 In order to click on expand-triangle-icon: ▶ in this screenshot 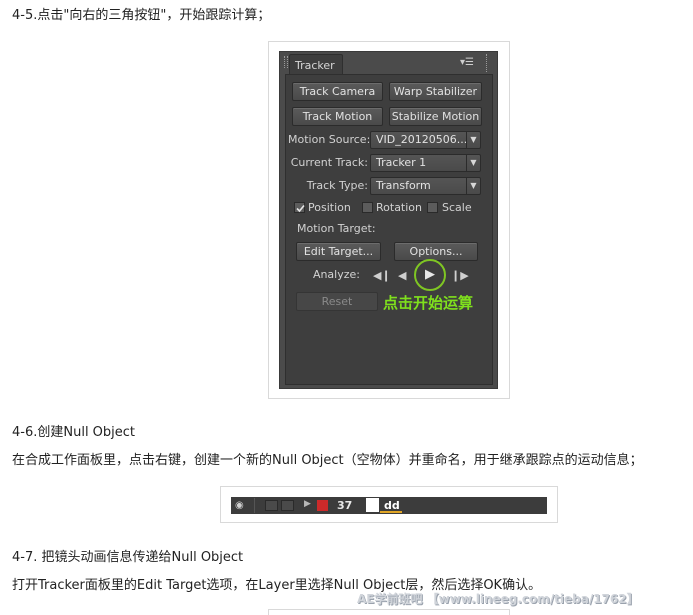, I will do `click(307, 504)`.